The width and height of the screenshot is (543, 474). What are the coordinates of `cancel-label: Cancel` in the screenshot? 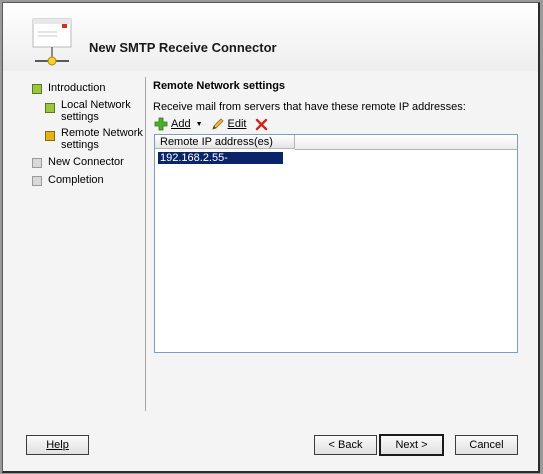 It's located at (486, 445).